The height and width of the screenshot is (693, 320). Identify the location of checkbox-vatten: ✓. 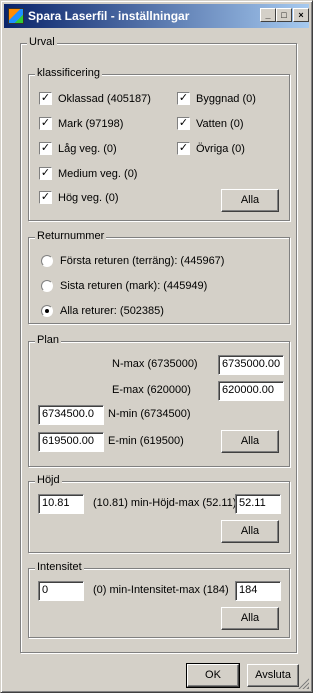
(183, 123).